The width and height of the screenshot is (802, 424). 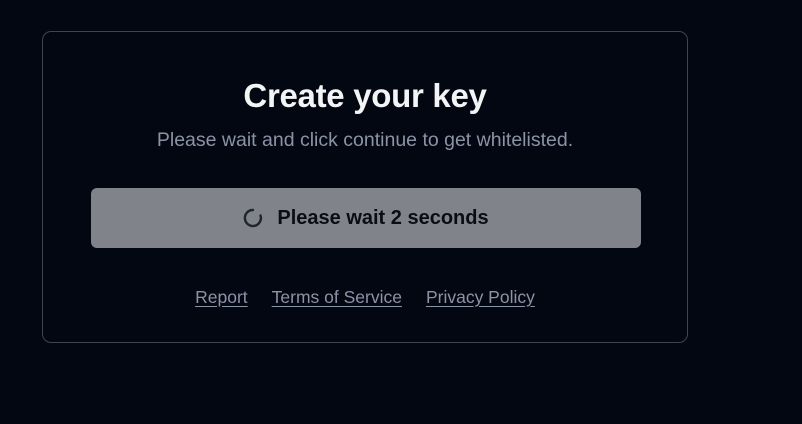 What do you see at coordinates (383, 218) in the screenshot?
I see `wait-button-label: Please wait 2 seconds` at bounding box center [383, 218].